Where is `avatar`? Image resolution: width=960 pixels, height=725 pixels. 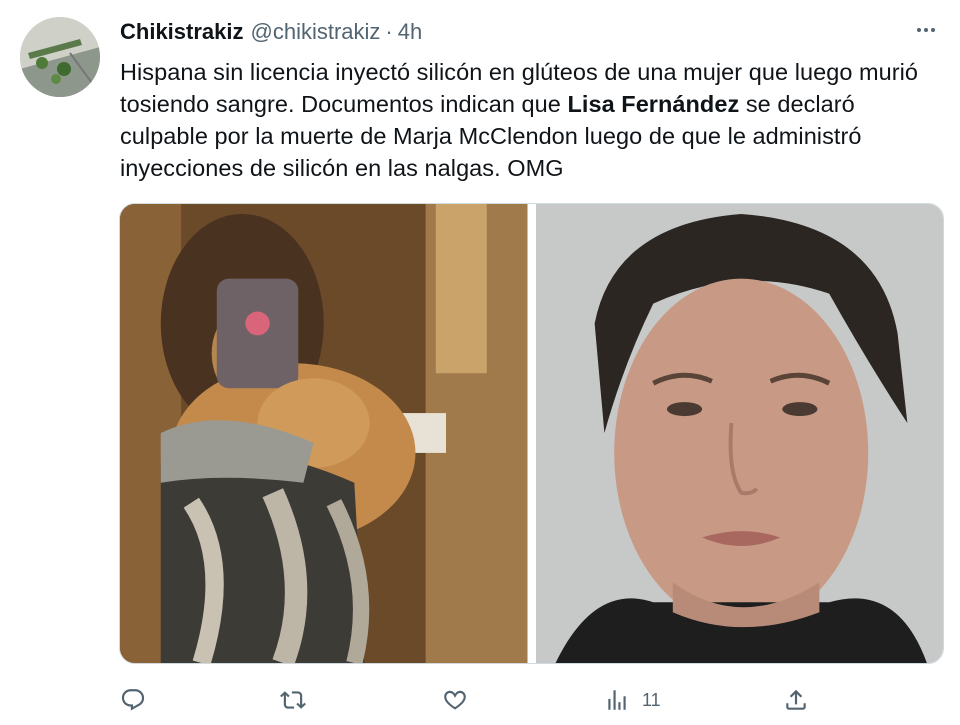 avatar is located at coordinates (60, 57).